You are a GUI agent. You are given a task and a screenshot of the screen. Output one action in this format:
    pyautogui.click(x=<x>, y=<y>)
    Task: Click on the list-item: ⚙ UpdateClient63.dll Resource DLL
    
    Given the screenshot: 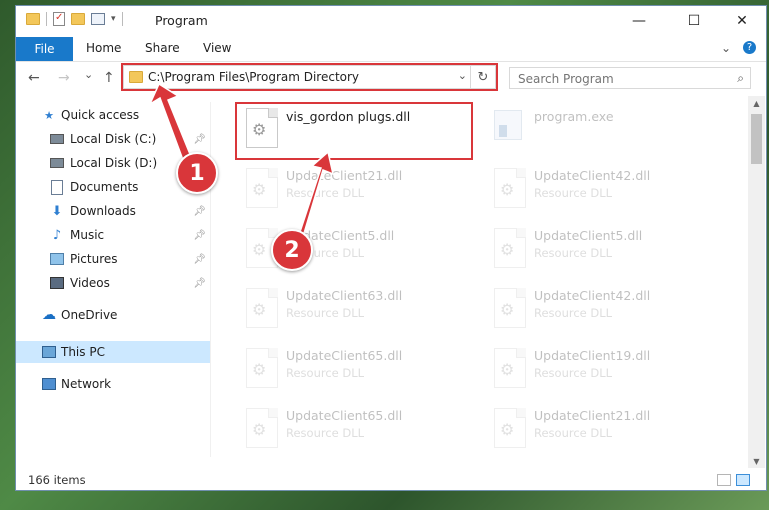 What is the action you would take?
    pyautogui.click(x=351, y=307)
    